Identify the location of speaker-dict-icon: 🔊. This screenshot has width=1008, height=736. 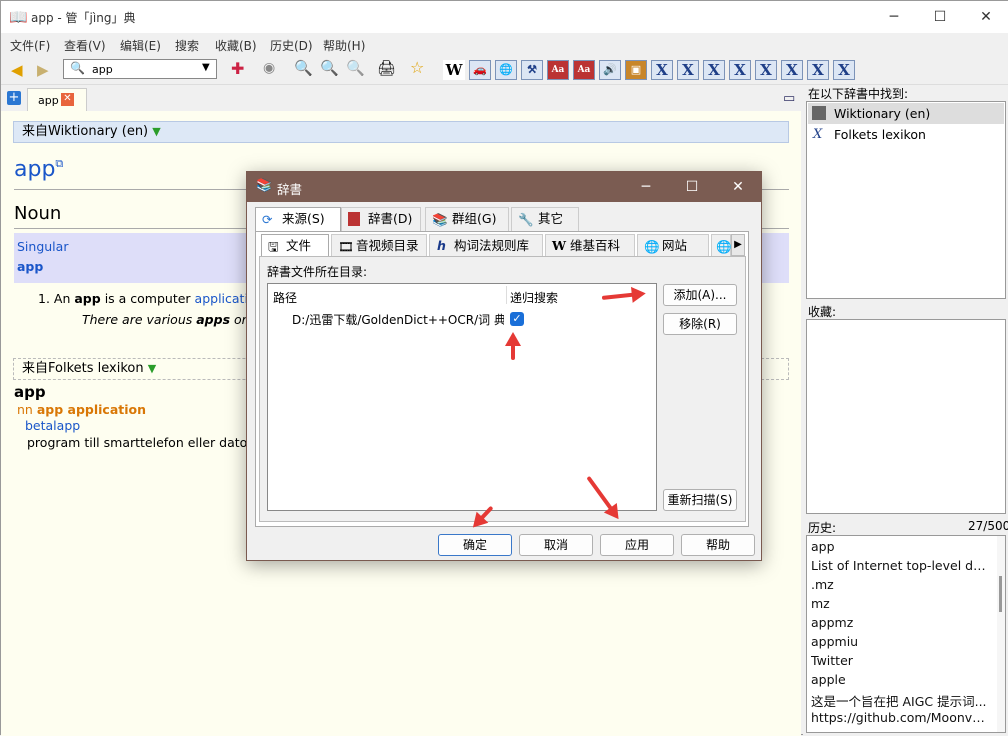
(610, 70).